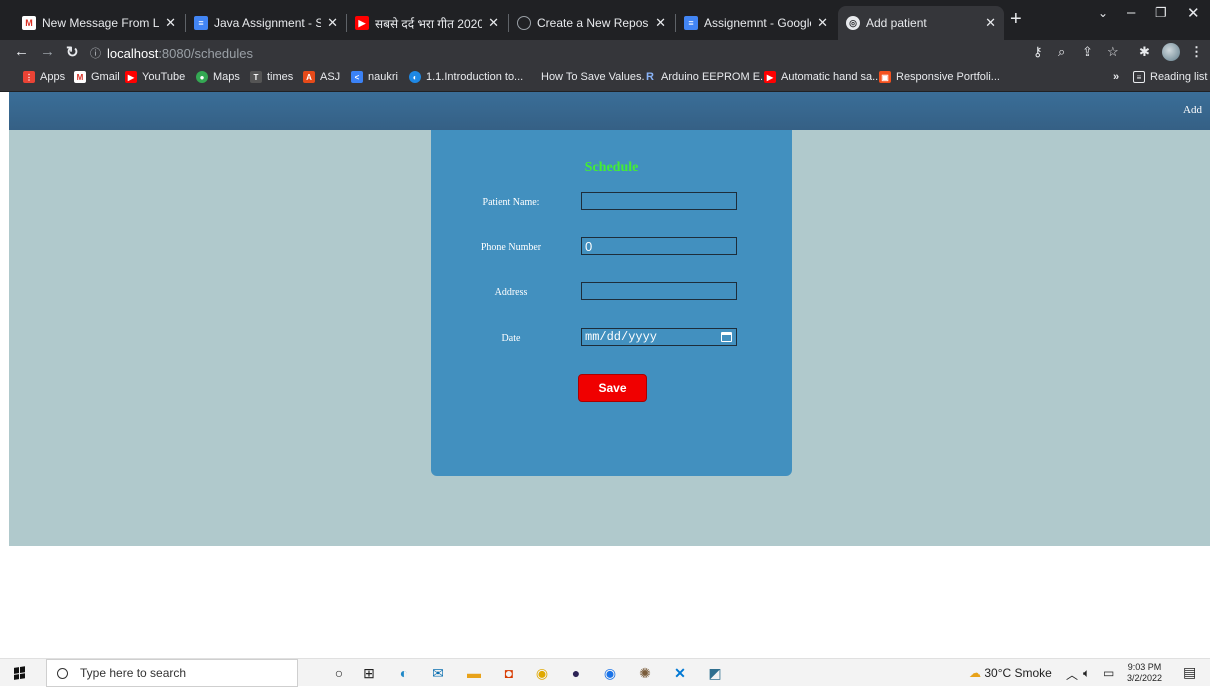 The width and height of the screenshot is (1210, 687). What do you see at coordinates (1061, 52) in the screenshot?
I see `zoom-icon: ⌕` at bounding box center [1061, 52].